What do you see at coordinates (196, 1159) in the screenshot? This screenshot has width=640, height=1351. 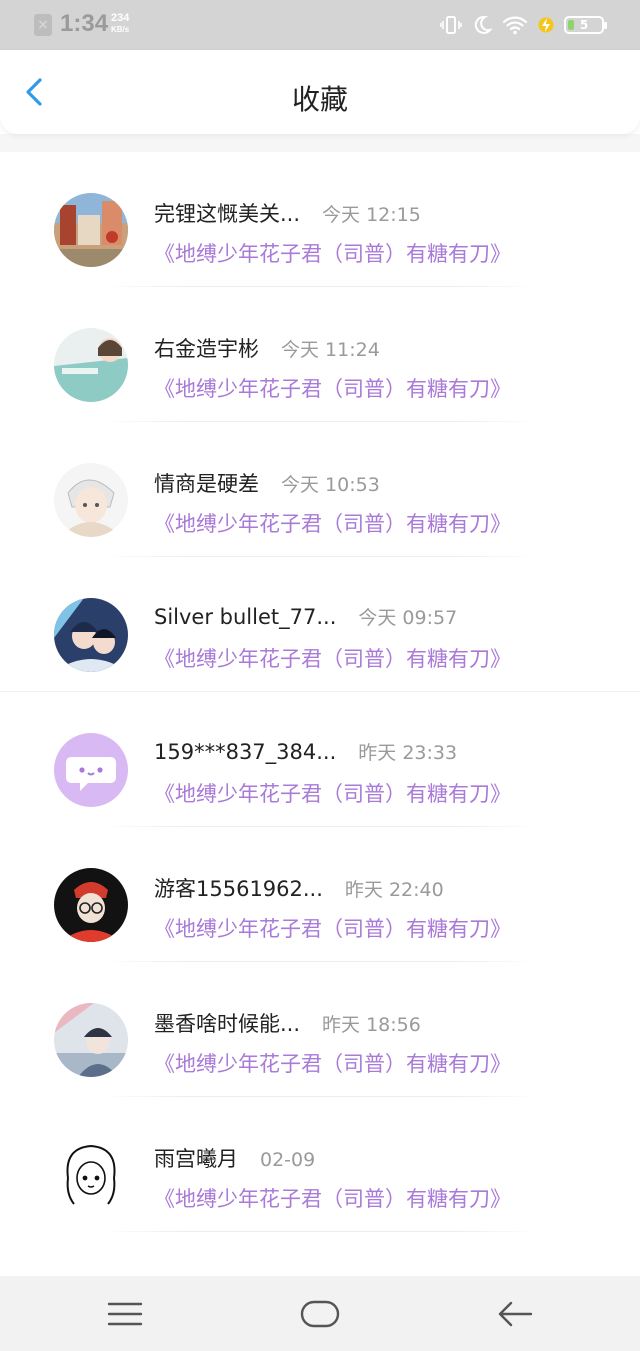 I see `user-name: 雨宫曦月` at bounding box center [196, 1159].